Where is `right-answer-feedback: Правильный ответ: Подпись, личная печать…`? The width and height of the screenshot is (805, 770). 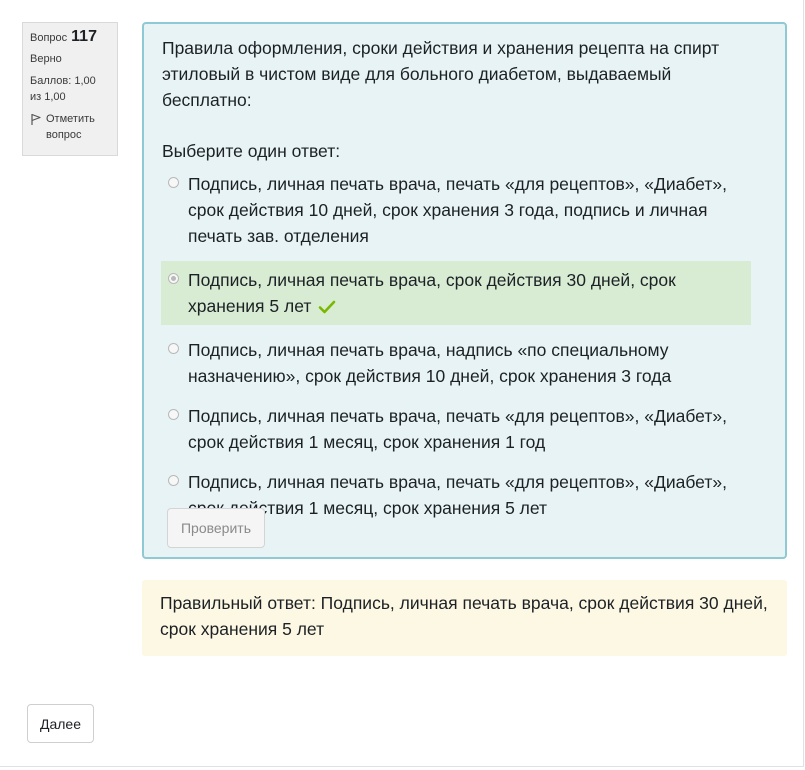 right-answer-feedback: Правильный ответ: Подпись, личная печать… is located at coordinates (464, 618).